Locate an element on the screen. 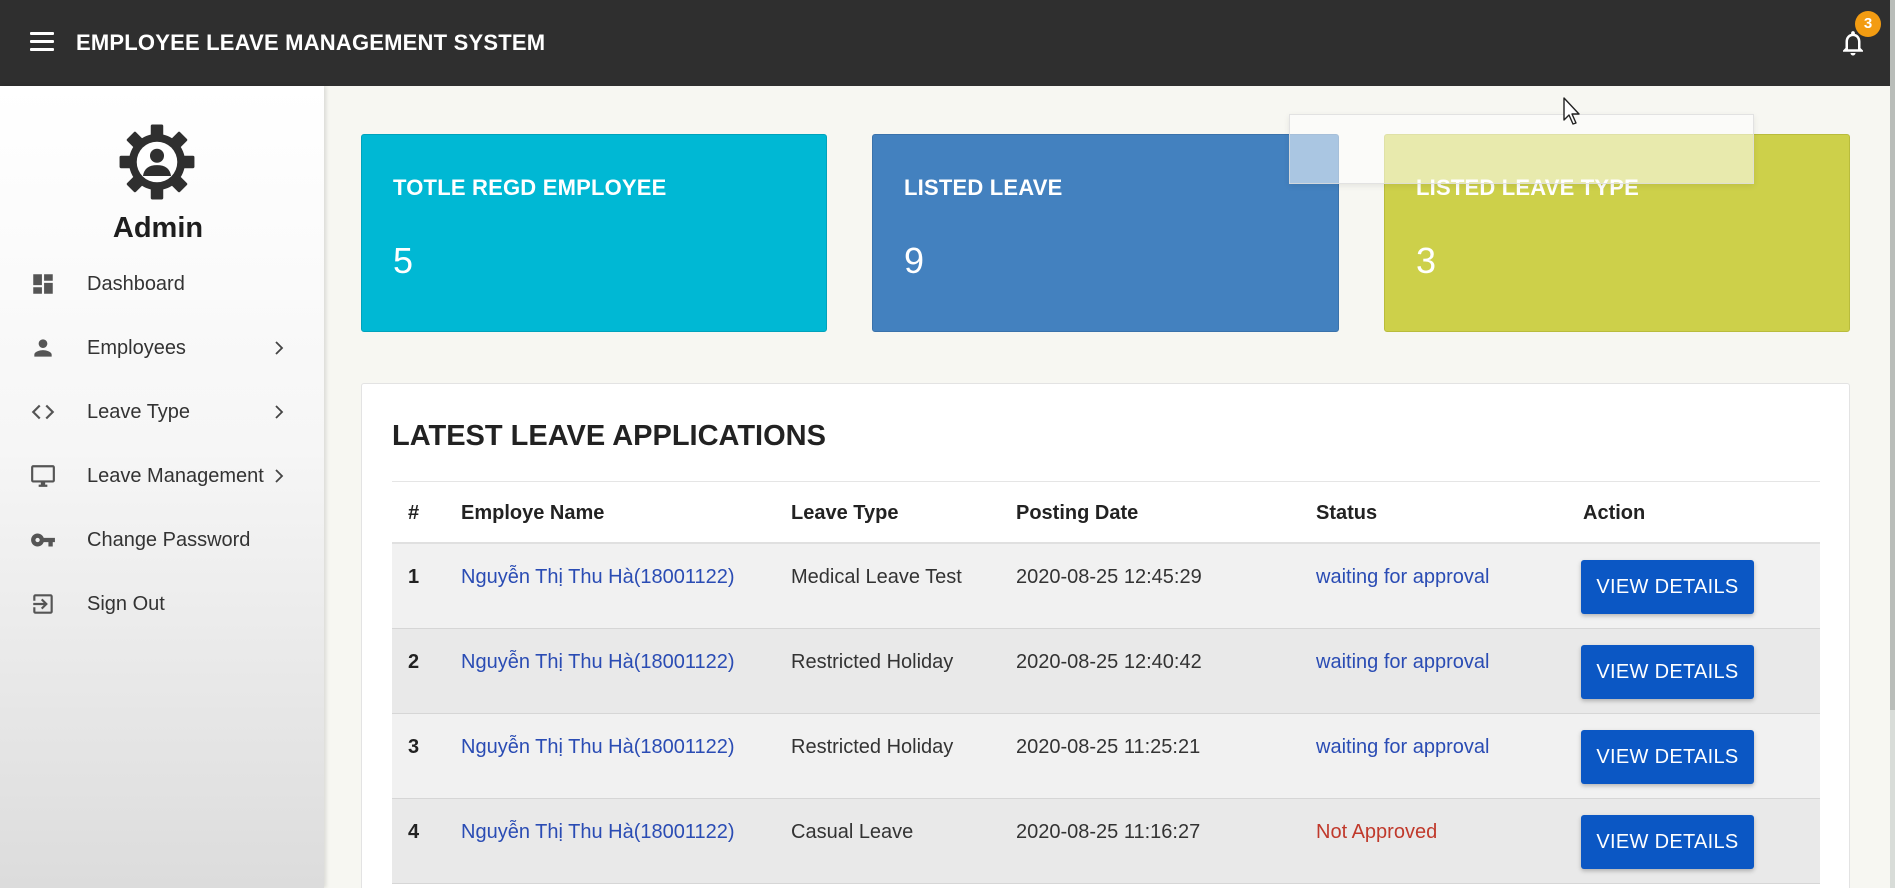 The image size is (1895, 888). row-number: 3 is located at coordinates (414, 747).